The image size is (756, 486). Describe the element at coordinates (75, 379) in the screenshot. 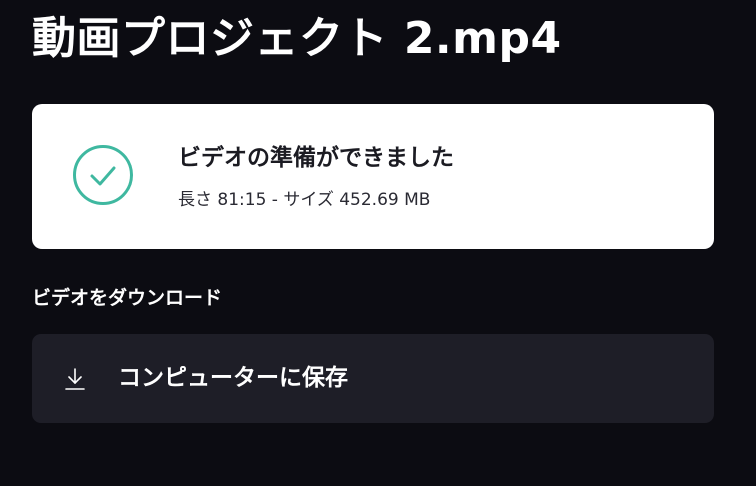

I see `download-icon` at that location.